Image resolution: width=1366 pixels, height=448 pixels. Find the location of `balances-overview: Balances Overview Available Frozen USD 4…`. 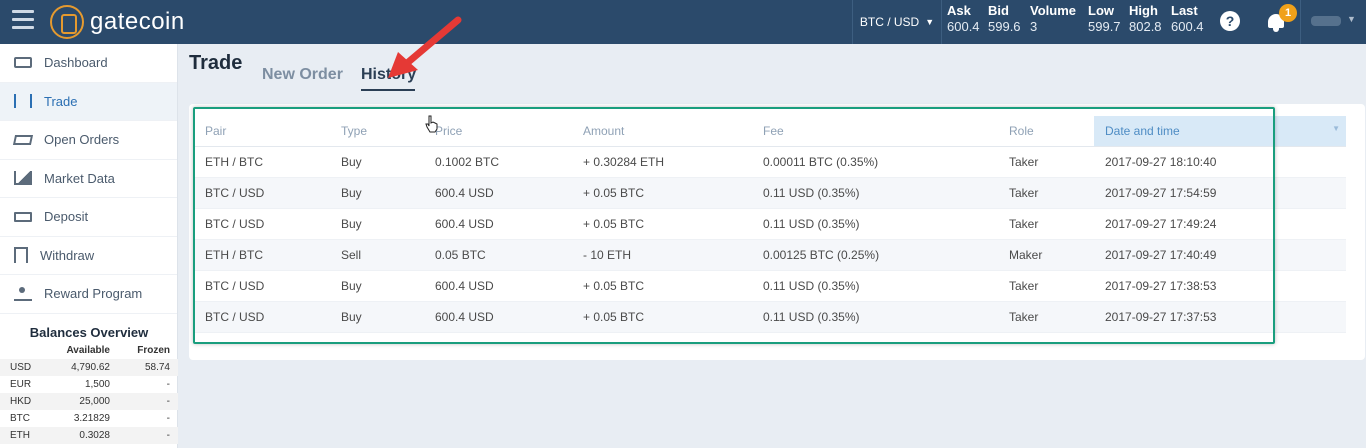

balances-overview: Balances Overview Available Frozen USD 4… is located at coordinates (89, 383).